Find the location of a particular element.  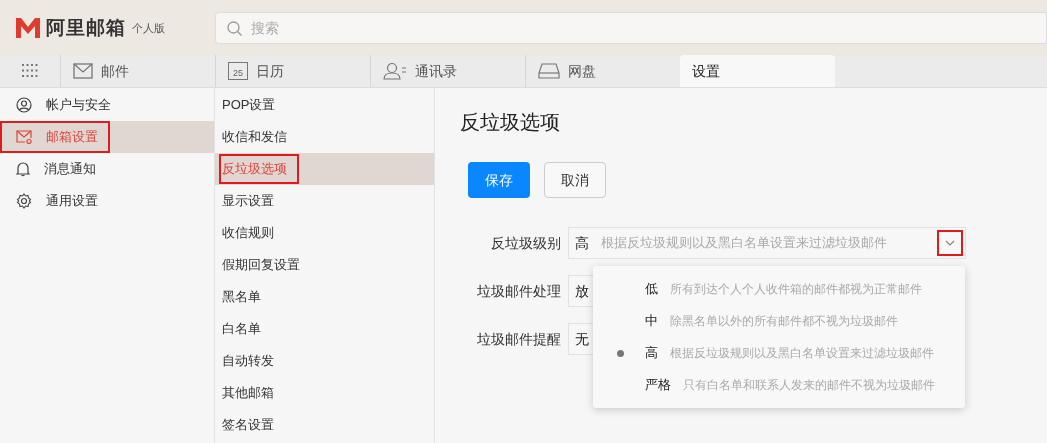

sidebar-item: 帐户与安全 is located at coordinates (107, 105).